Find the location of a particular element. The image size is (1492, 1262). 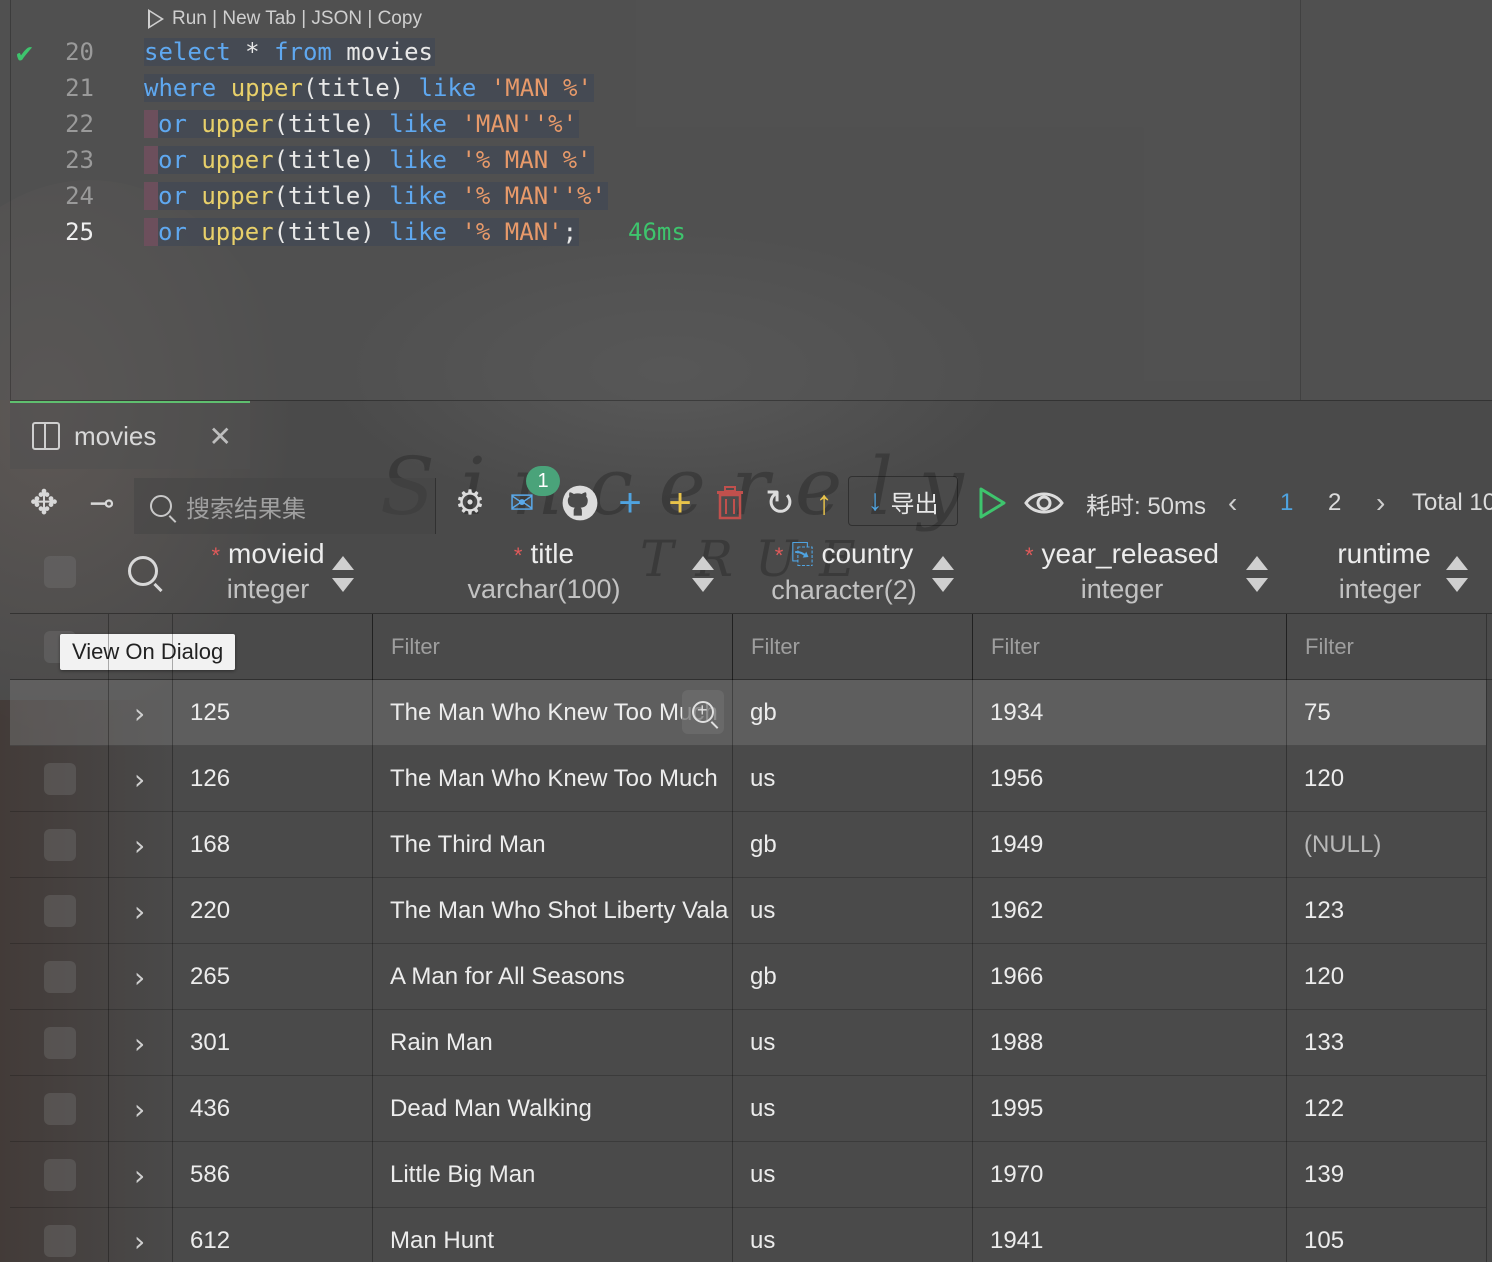

code-line: 23 or upper(title) like '% MAN %' is located at coordinates (650, 160).